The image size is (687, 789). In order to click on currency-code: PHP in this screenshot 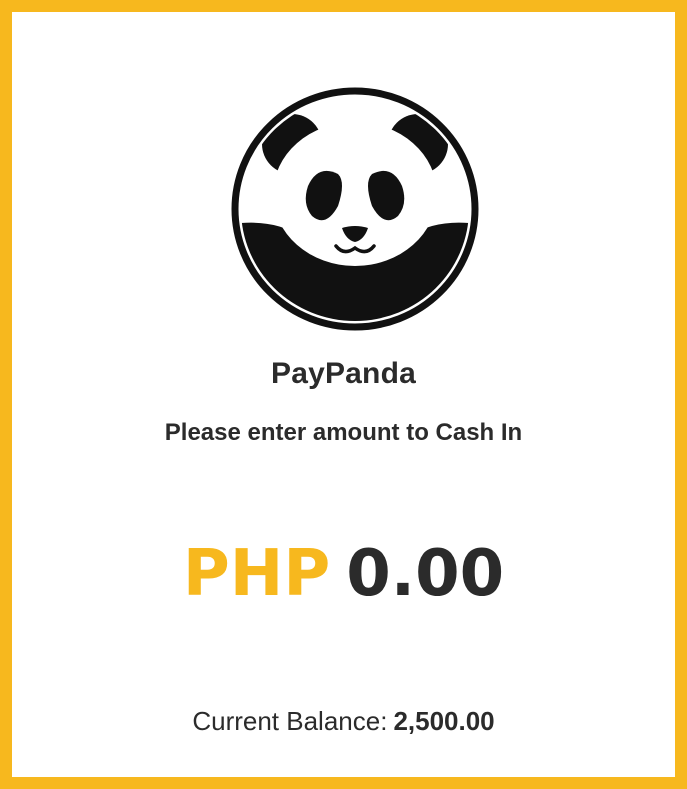, I will do `click(256, 574)`.